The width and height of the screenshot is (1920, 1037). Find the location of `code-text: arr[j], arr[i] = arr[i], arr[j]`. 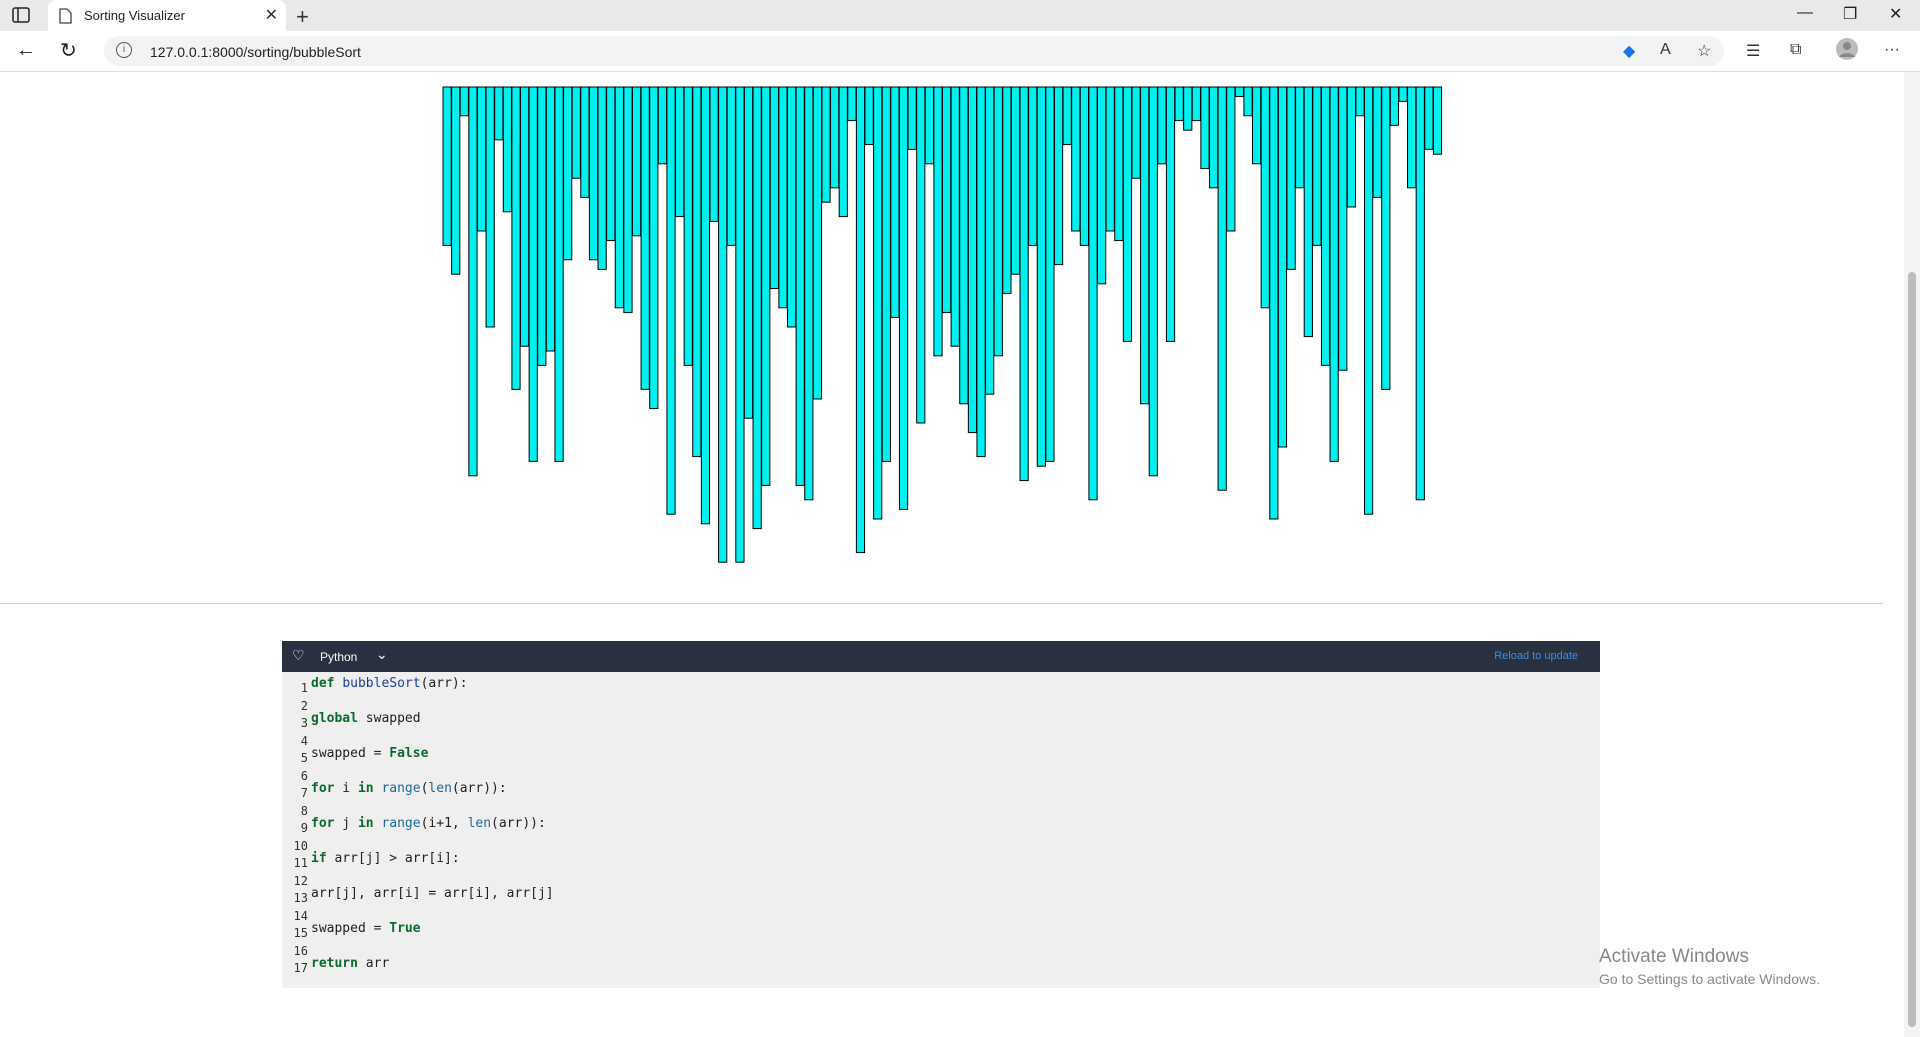

code-text: arr[j], arr[i] = arr[i], arr[j] is located at coordinates (432, 893).